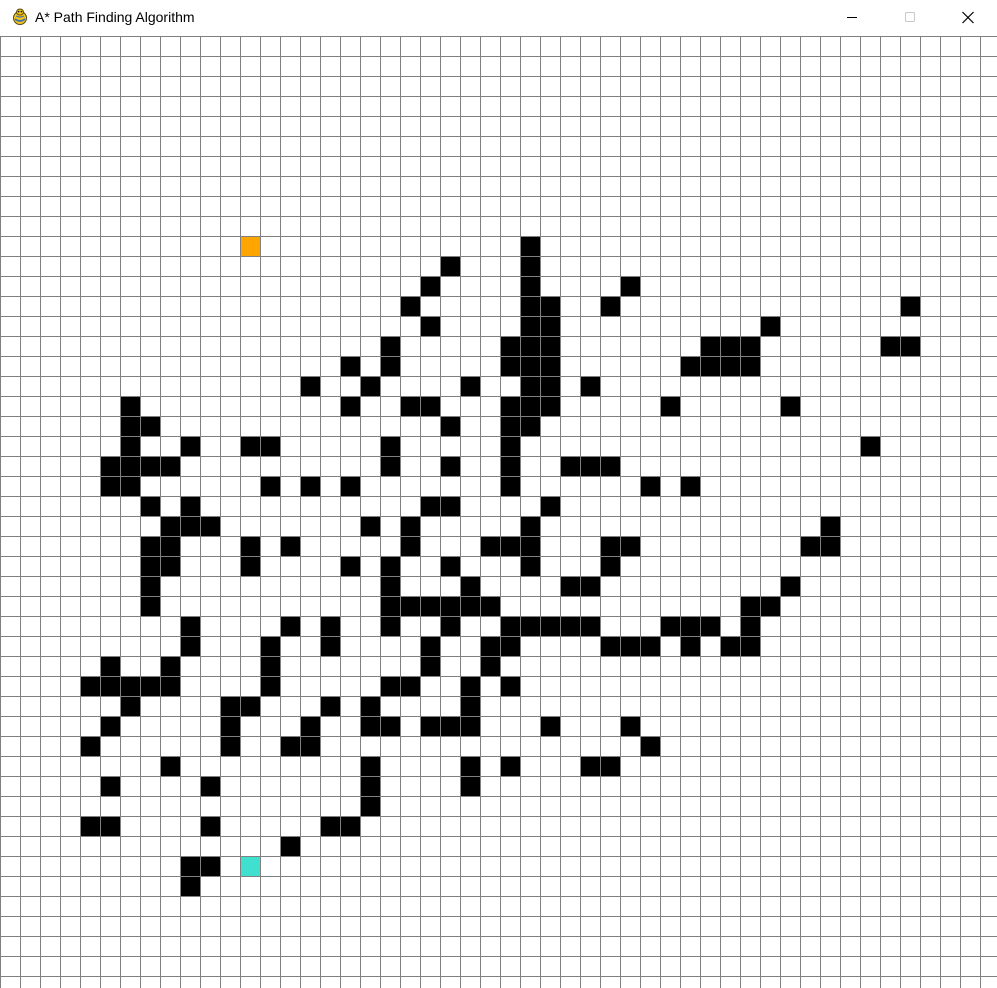 Image resolution: width=997 pixels, height=988 pixels. I want to click on end-node, so click(250, 866).